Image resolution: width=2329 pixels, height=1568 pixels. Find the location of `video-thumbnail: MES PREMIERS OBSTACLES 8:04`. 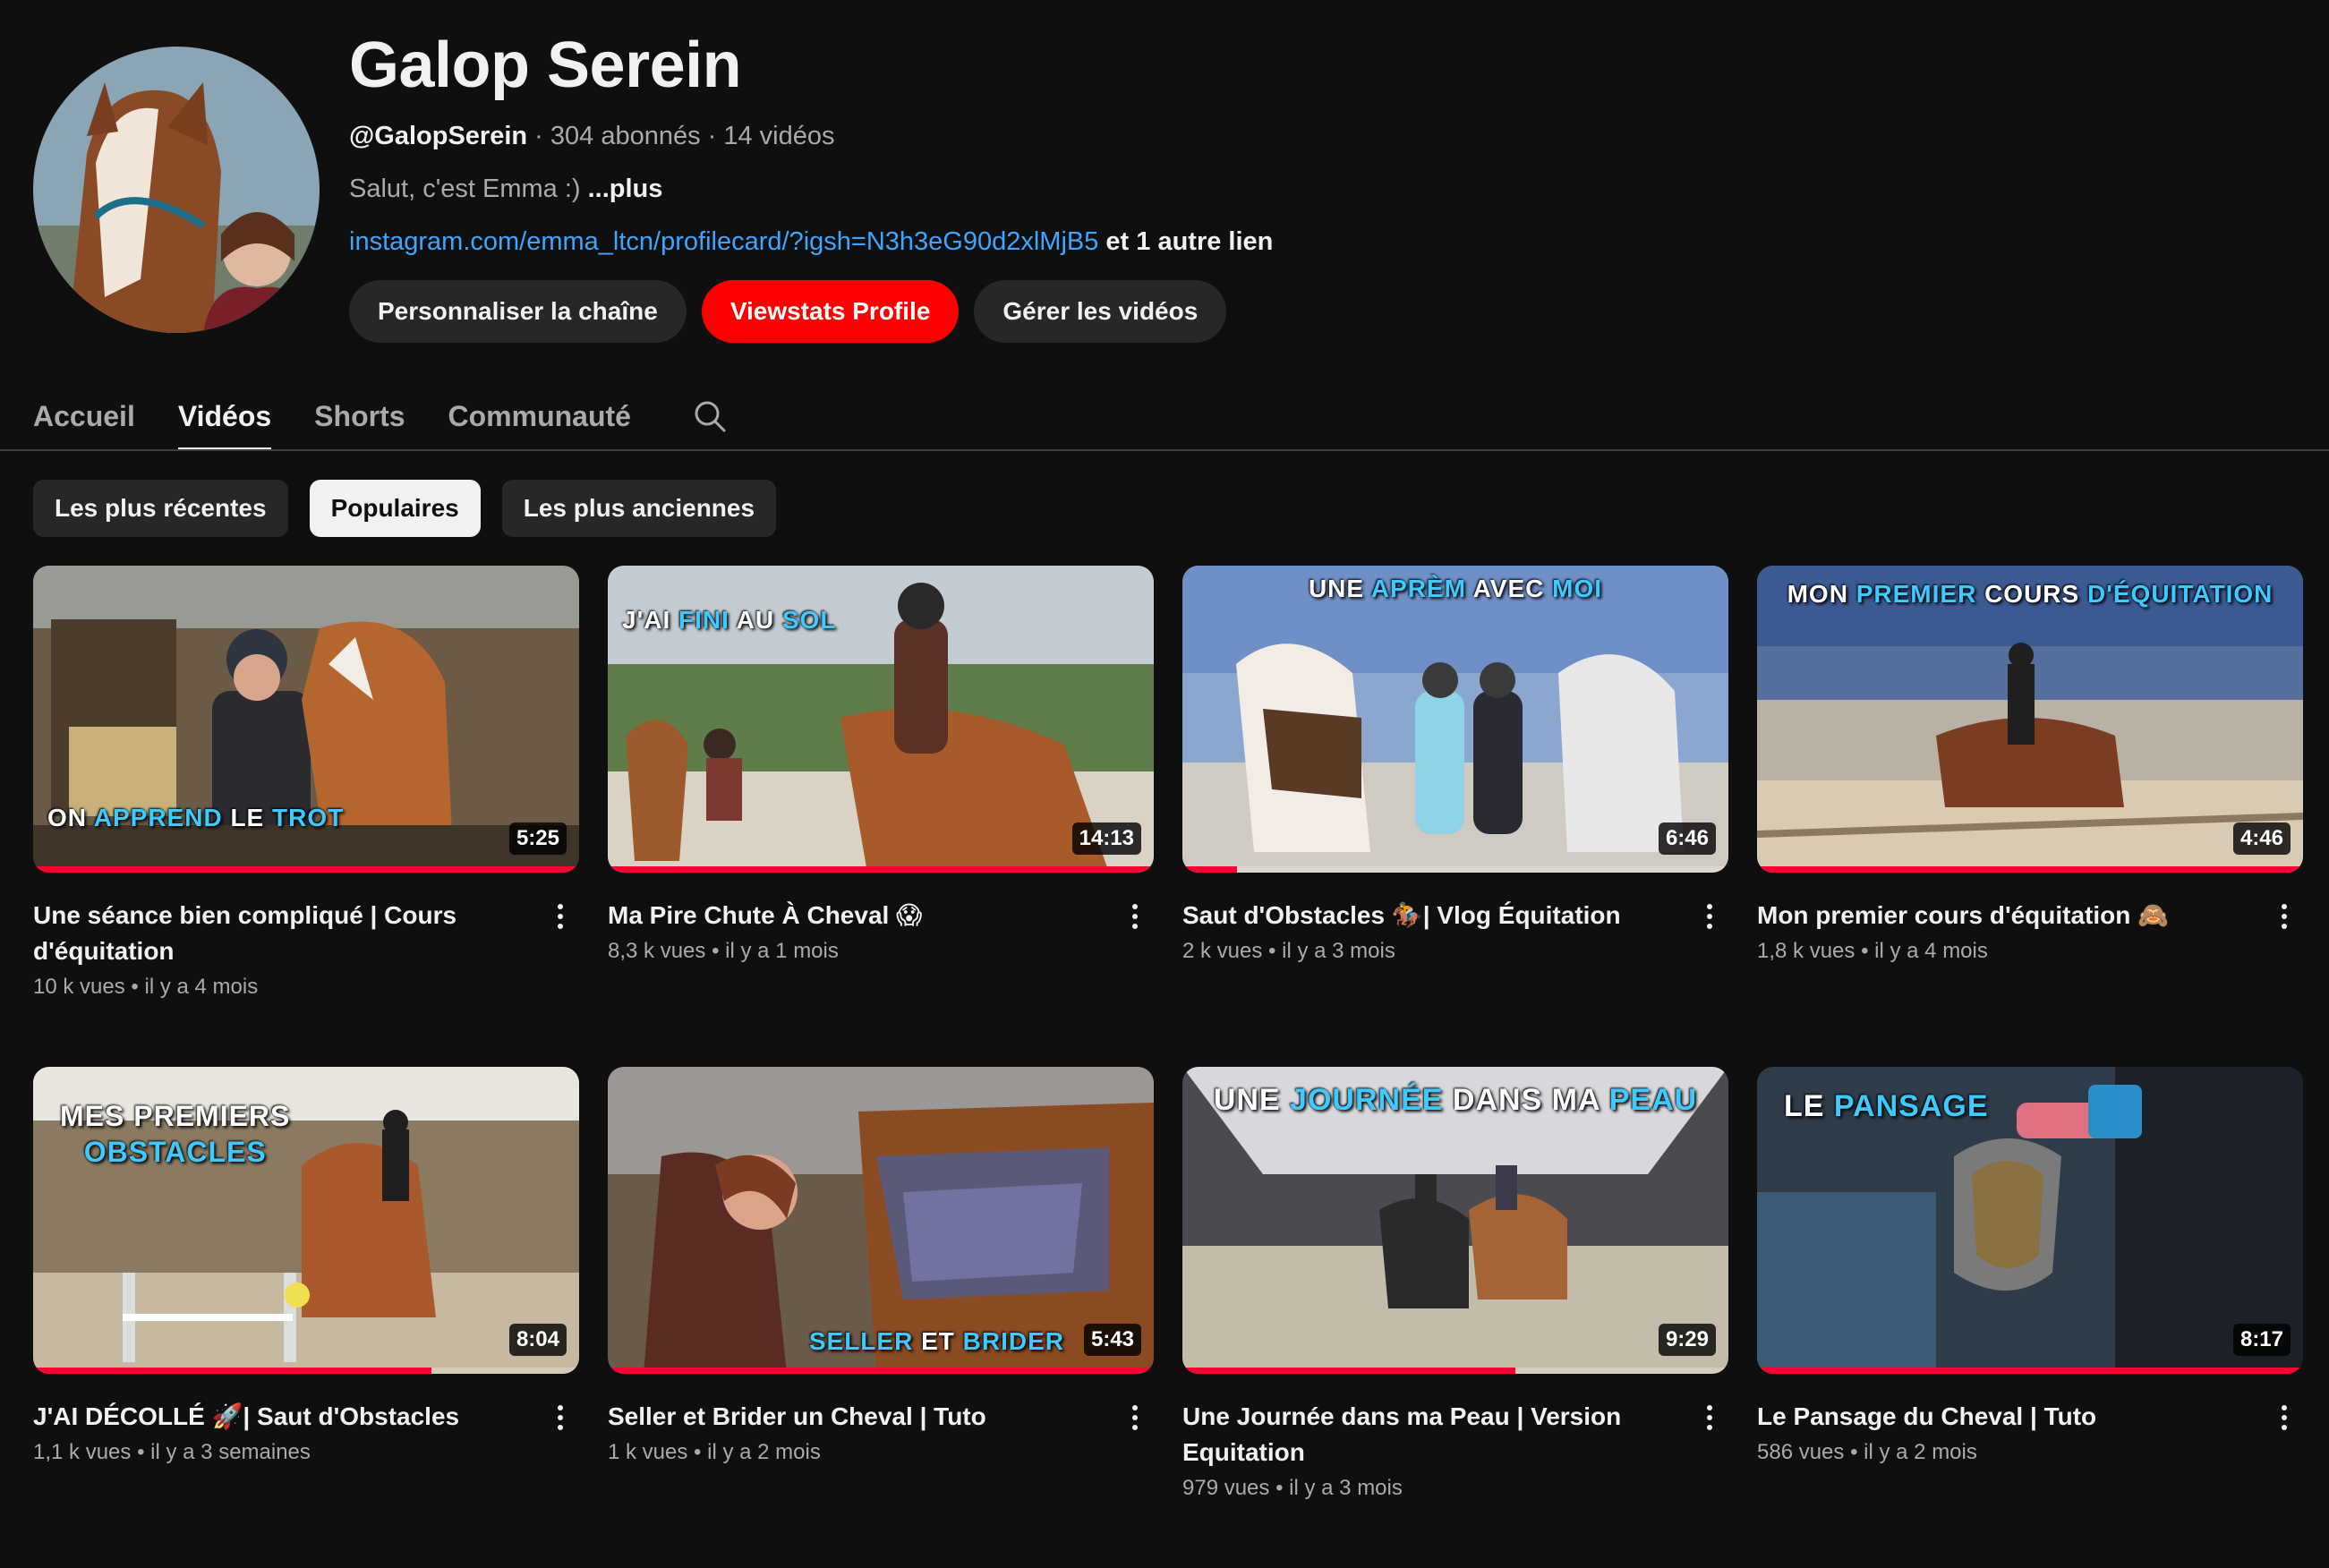

video-thumbnail: MES PREMIERS OBSTACLES 8:04 is located at coordinates (306, 1220).